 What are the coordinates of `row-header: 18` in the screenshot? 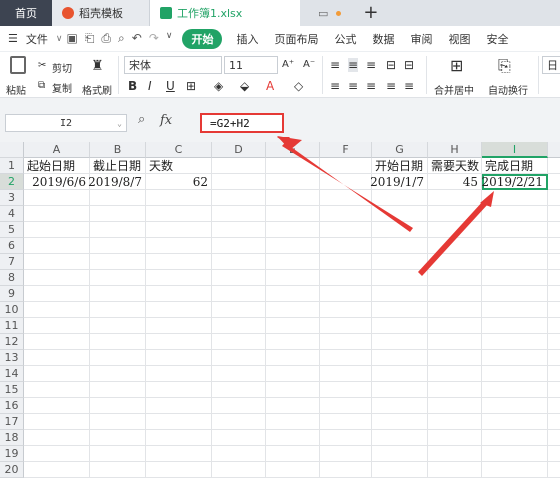 It's located at (12, 438).